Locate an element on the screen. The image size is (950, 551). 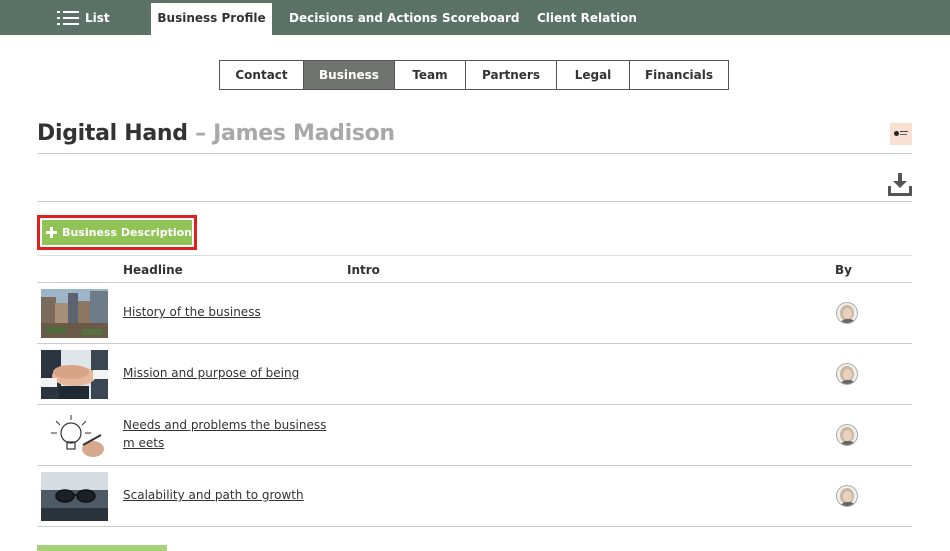
table-row: Mission and purpose of being is located at coordinates (474, 374).